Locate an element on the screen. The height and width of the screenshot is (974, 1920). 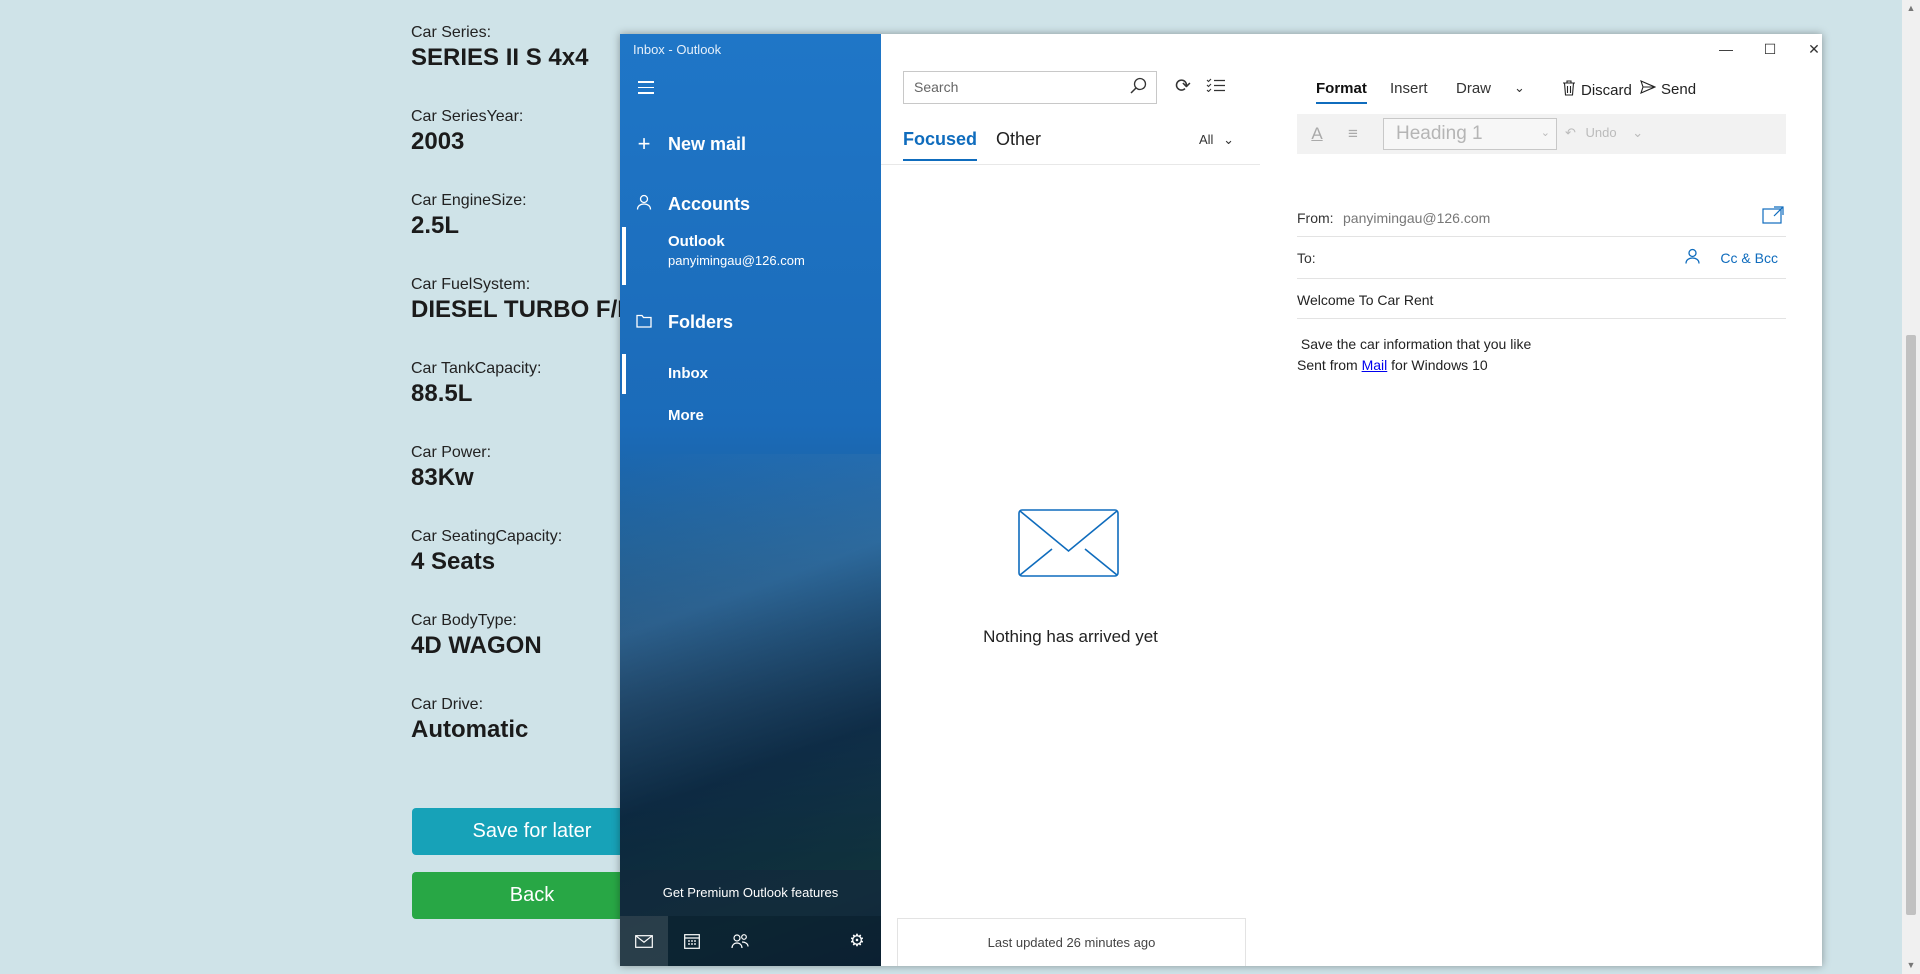
folder-icon is located at coordinates (644, 322).